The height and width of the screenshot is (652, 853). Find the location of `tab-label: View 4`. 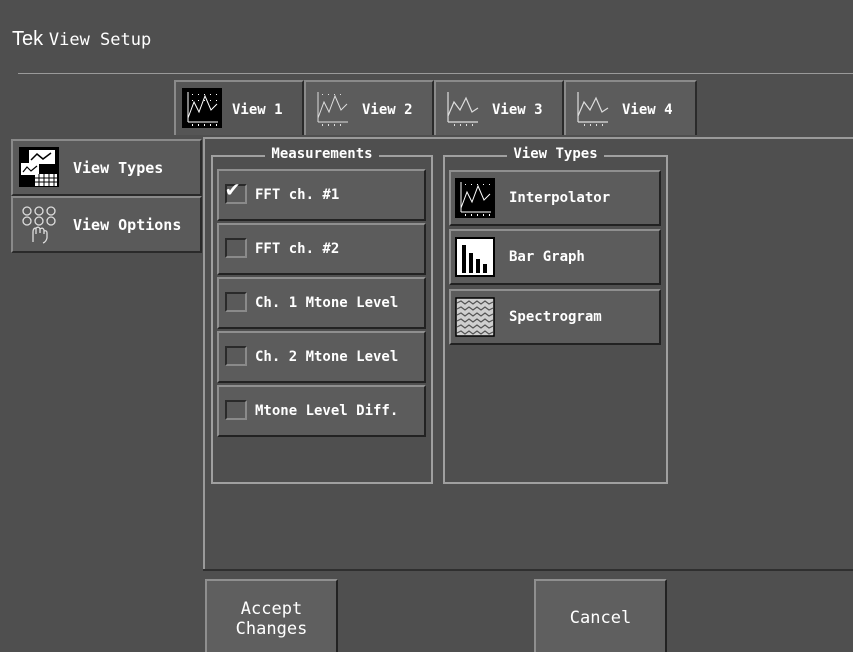

tab-label: View 4 is located at coordinates (647, 110).